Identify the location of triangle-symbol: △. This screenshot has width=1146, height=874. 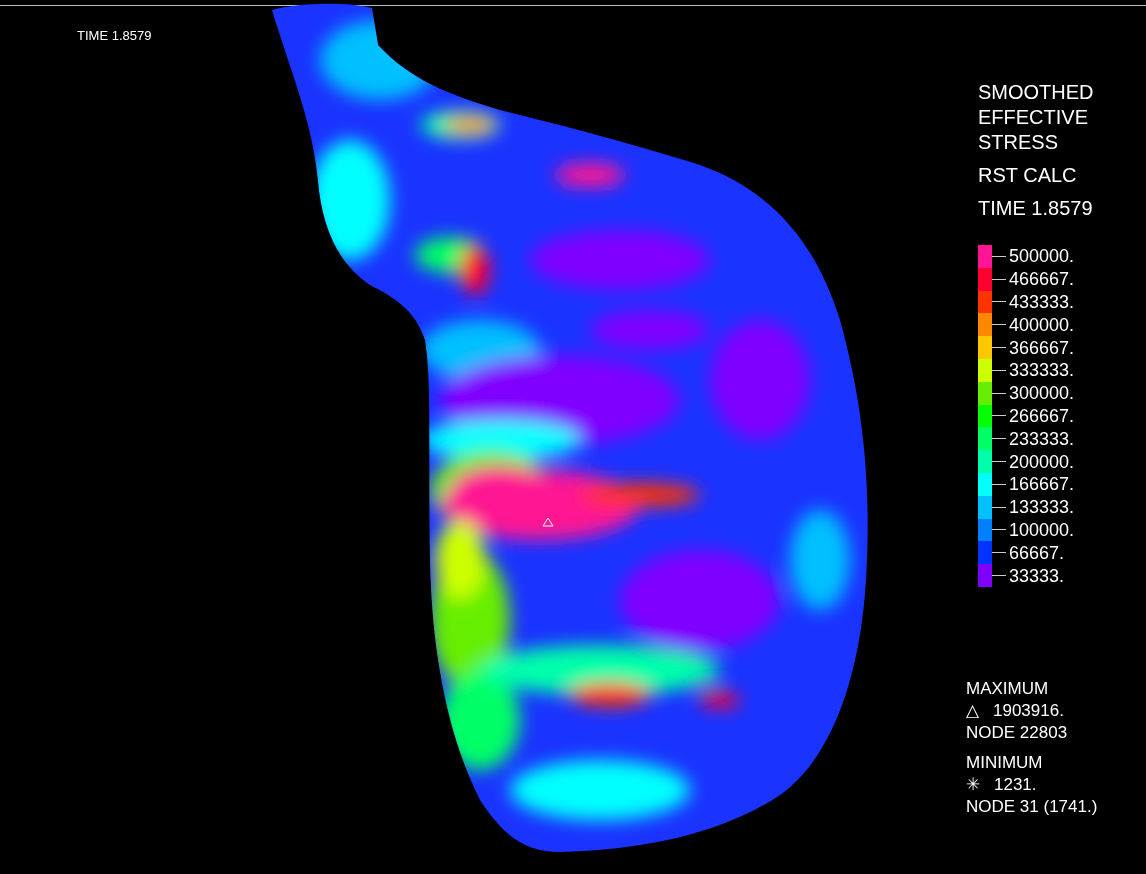
(972, 711).